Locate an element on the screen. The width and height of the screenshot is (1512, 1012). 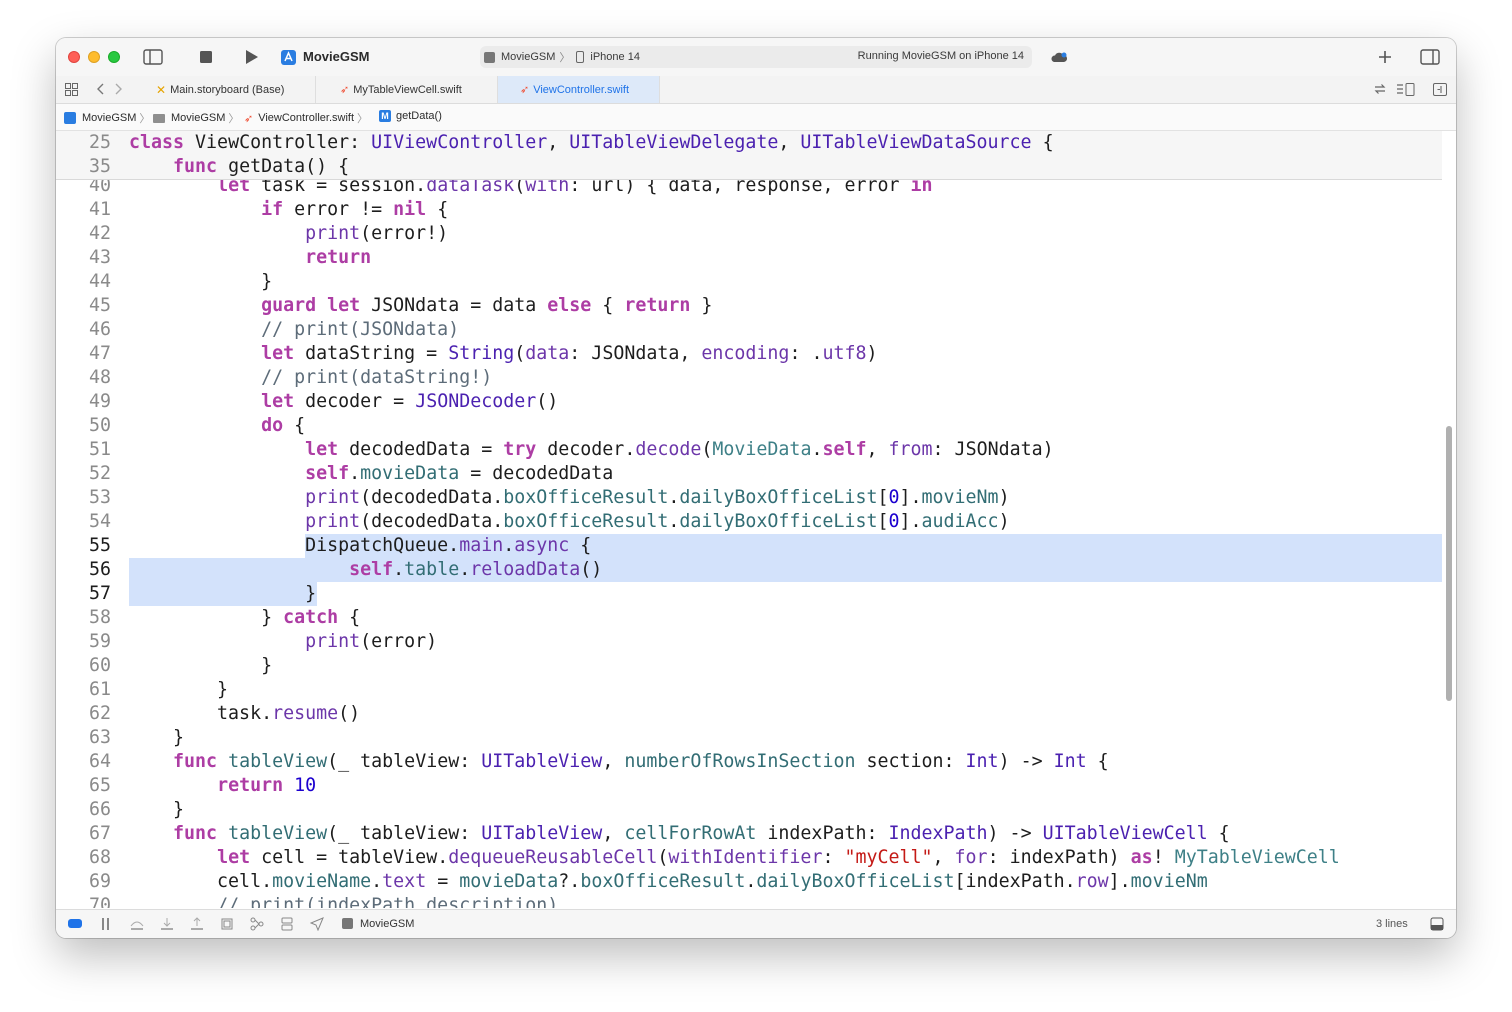
code-token: movieNm is located at coordinates (1169, 881).